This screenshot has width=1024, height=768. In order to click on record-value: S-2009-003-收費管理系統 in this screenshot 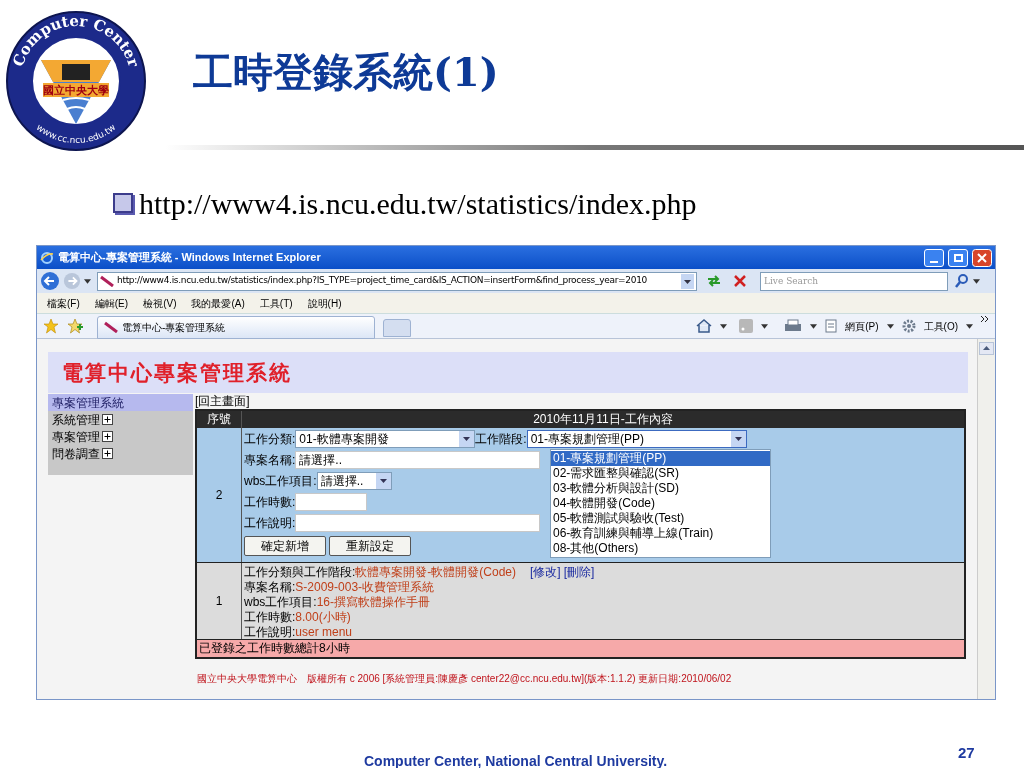, I will do `click(365, 587)`.